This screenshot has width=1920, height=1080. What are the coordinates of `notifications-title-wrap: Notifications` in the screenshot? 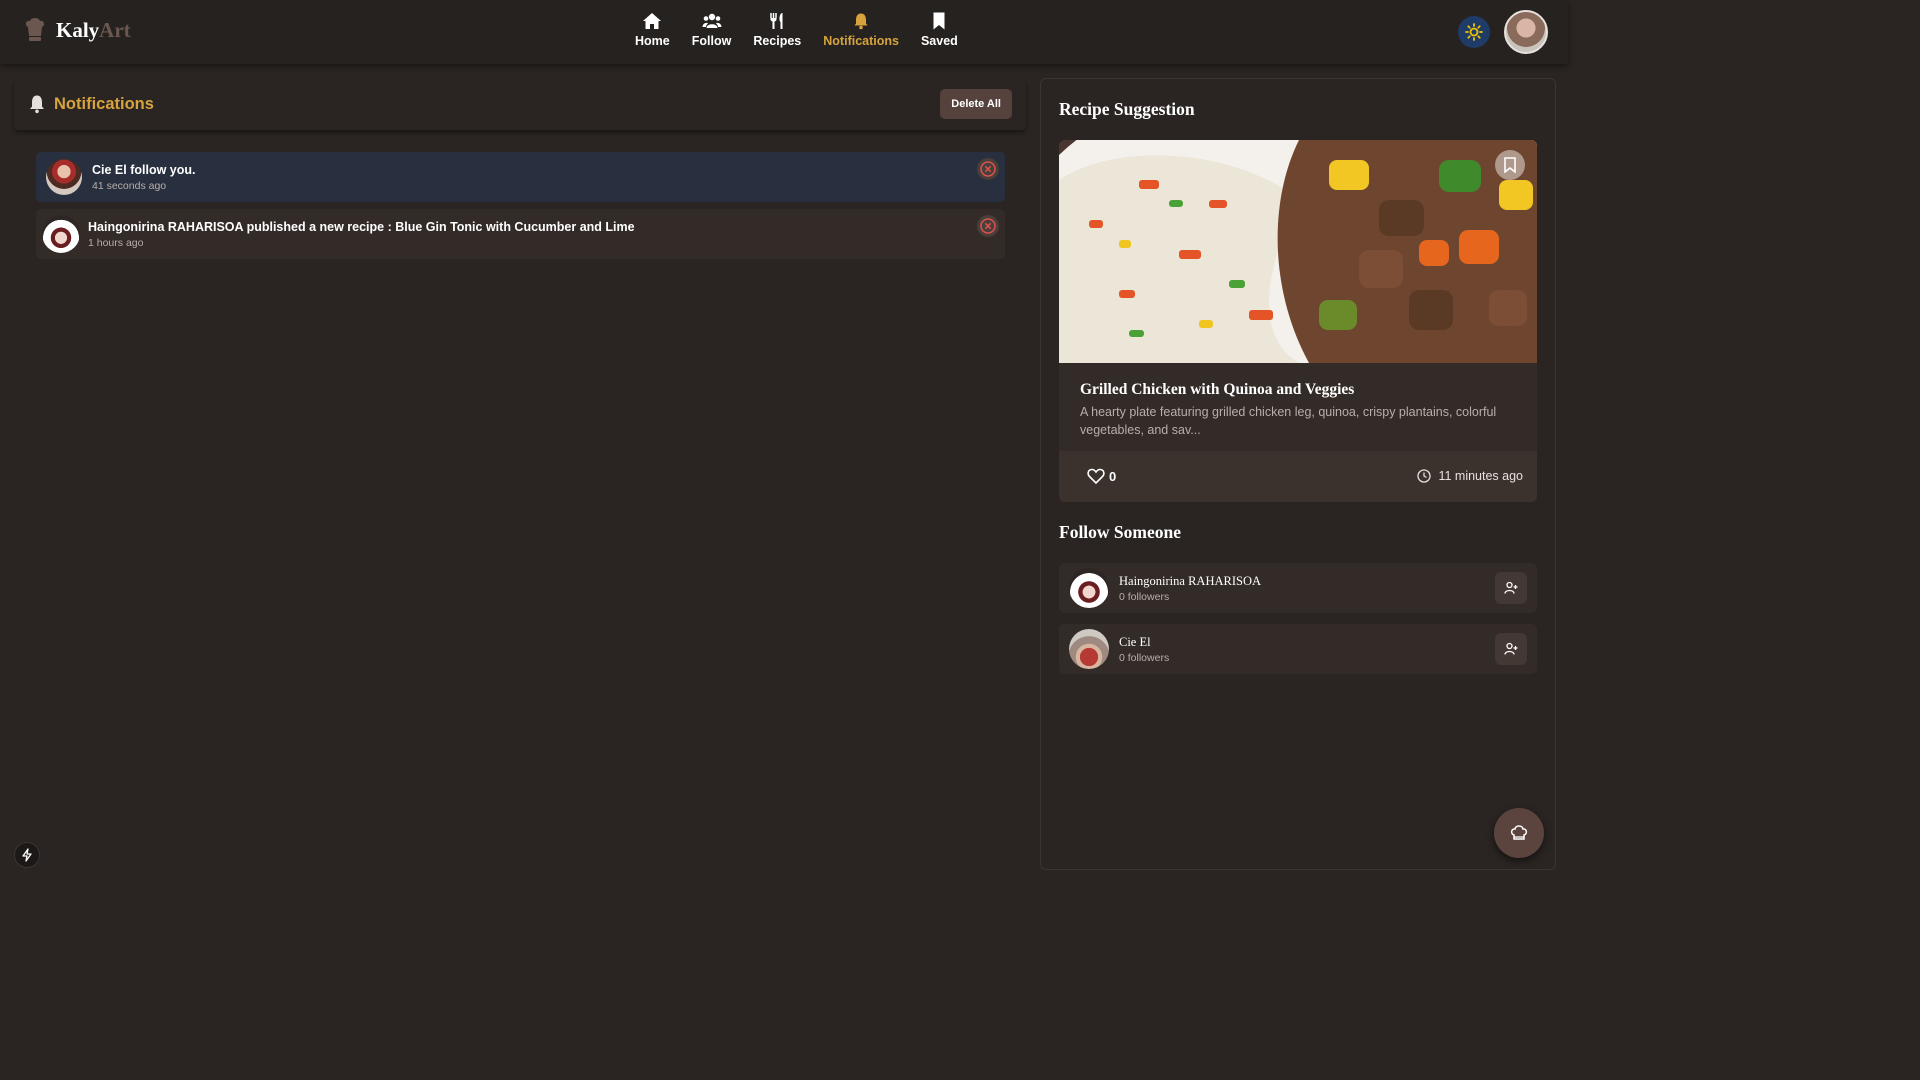 It's located at (91, 104).